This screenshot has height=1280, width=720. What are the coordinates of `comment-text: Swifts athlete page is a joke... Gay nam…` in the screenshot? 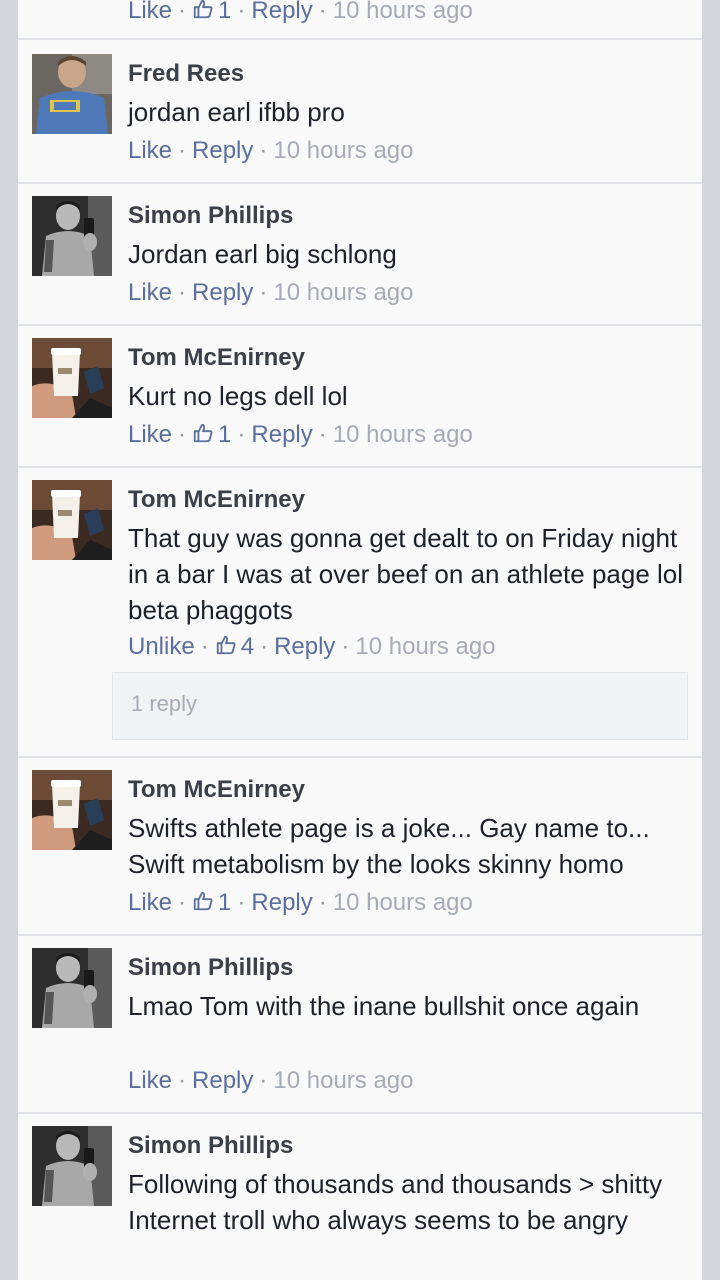 It's located at (389, 846).